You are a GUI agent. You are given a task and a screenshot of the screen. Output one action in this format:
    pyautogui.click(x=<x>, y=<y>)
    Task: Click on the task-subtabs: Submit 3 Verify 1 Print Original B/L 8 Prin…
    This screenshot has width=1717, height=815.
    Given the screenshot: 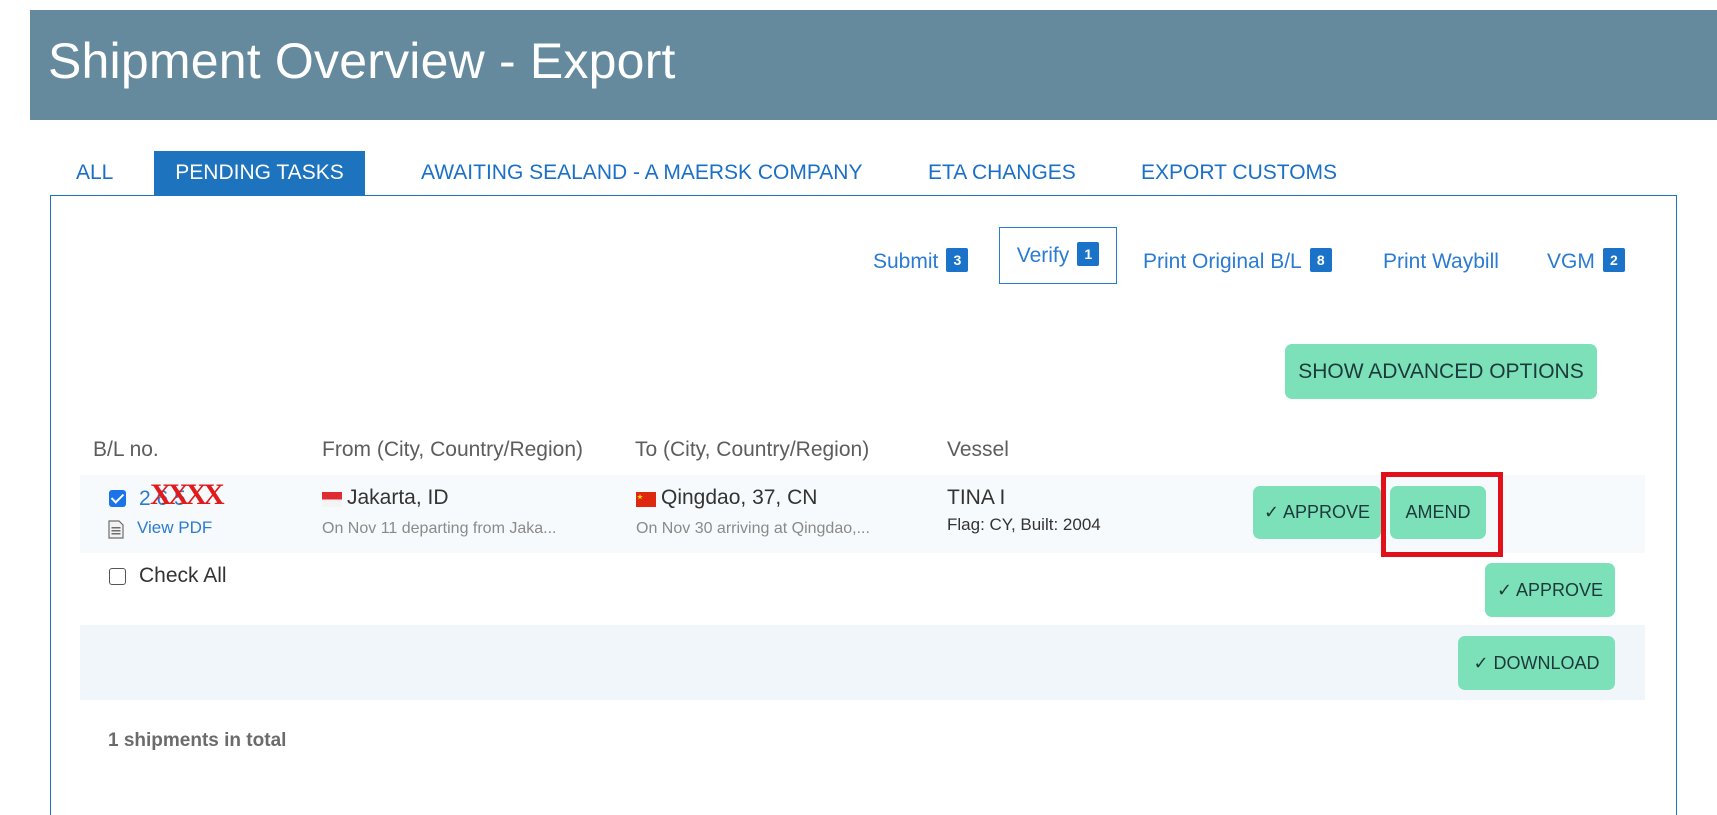 What is the action you would take?
    pyautogui.click(x=858, y=255)
    